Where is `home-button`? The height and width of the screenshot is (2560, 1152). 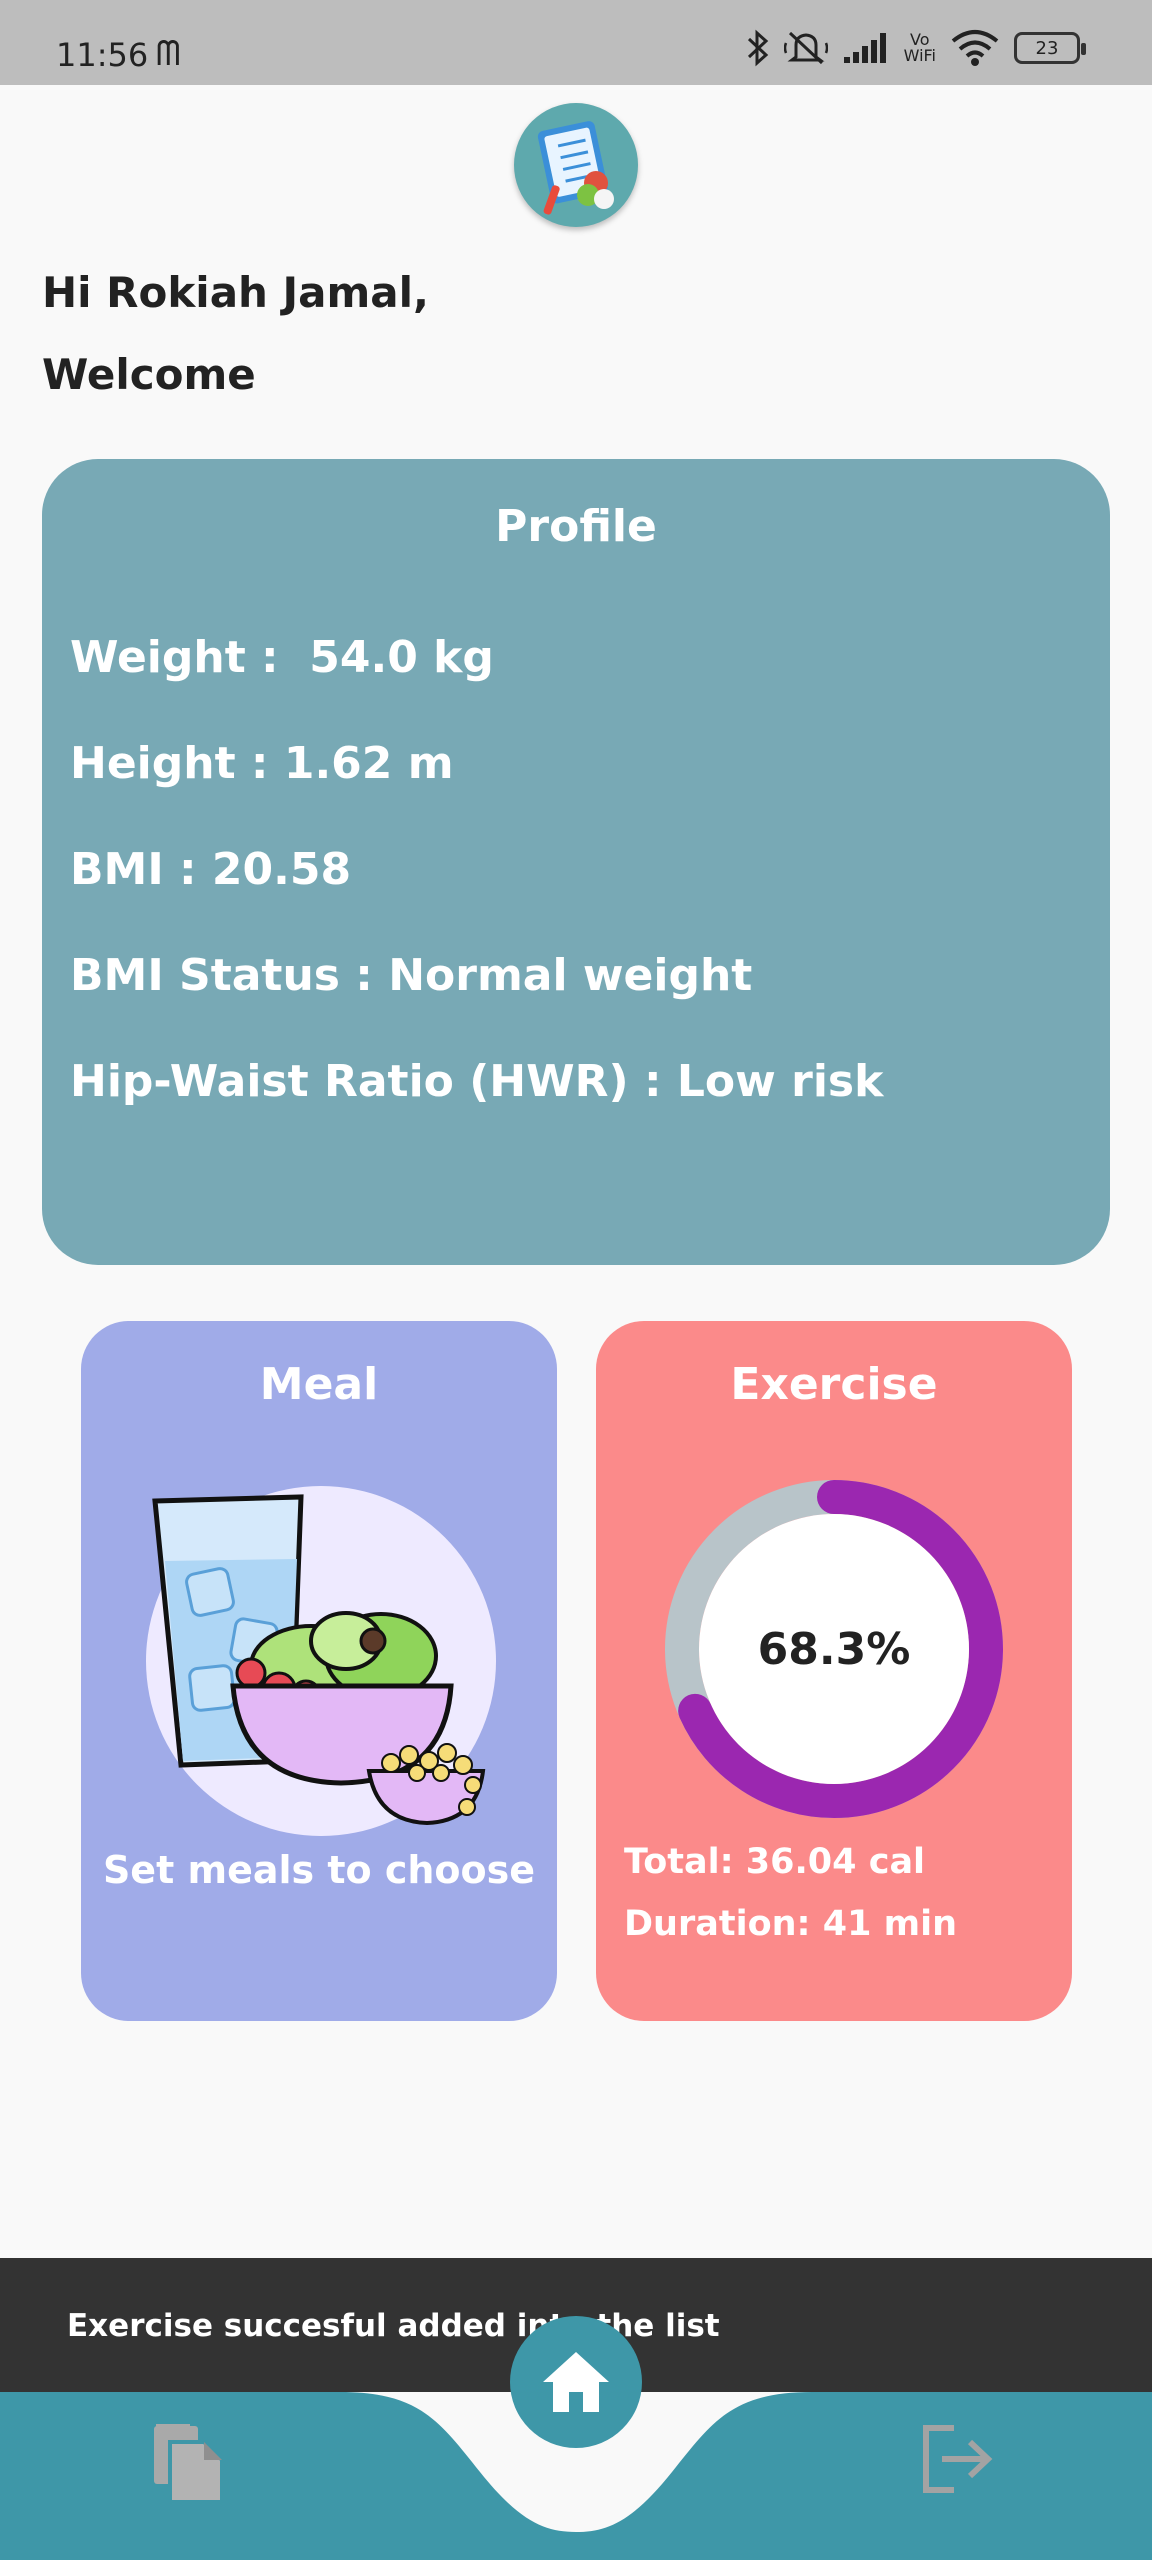
home-button is located at coordinates (576, 2382).